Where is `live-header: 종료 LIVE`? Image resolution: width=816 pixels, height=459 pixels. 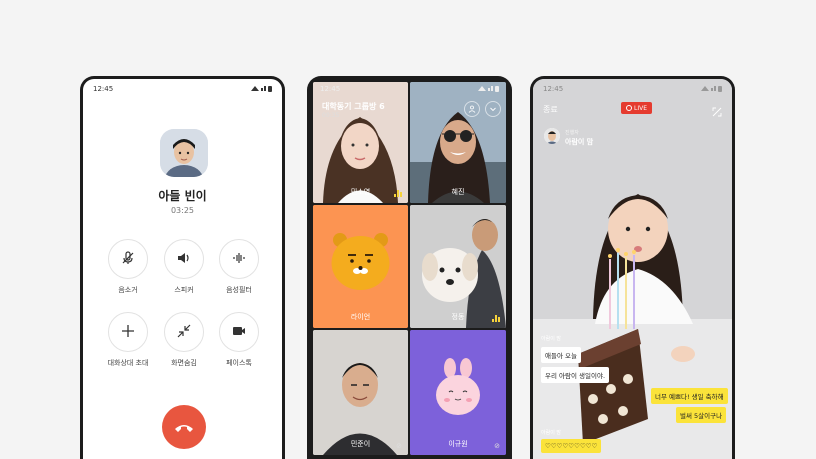 live-header: 종료 LIVE is located at coordinates (632, 109).